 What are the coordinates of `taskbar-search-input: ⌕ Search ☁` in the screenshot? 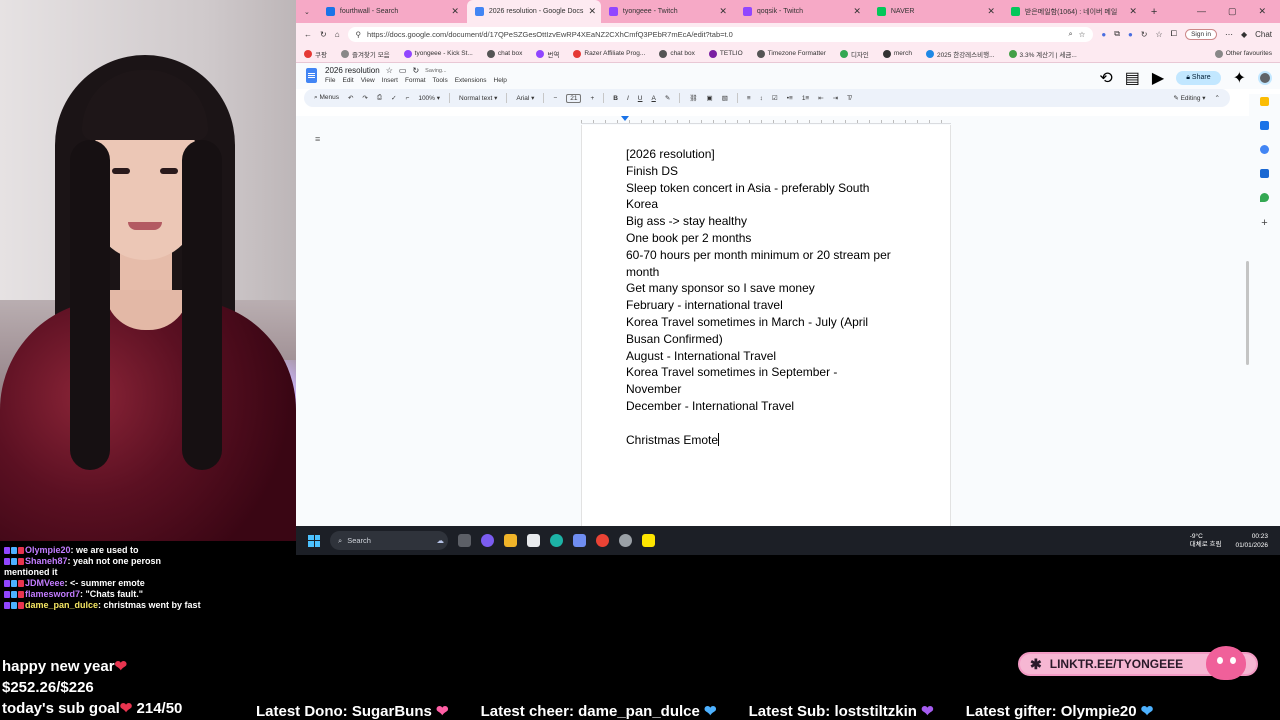 It's located at (389, 540).